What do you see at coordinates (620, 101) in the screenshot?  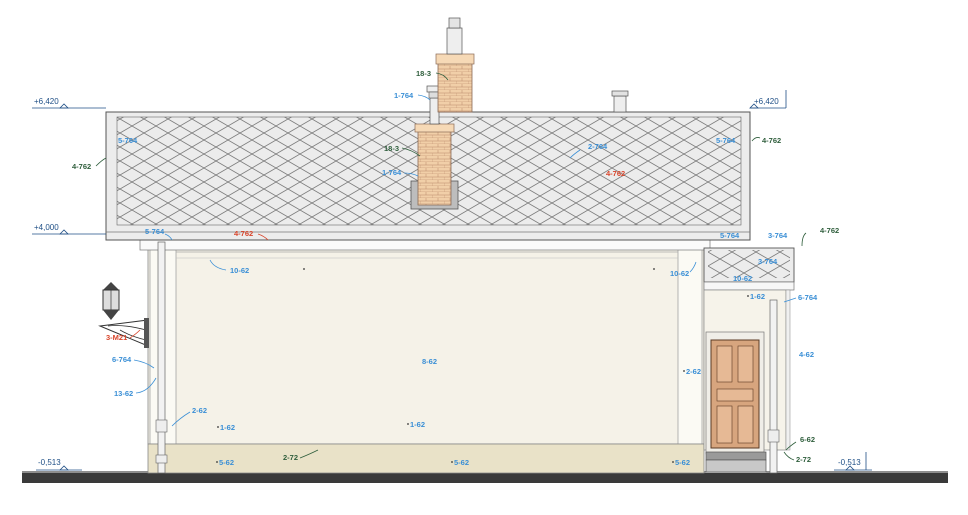 I see `roof-vent` at bounding box center [620, 101].